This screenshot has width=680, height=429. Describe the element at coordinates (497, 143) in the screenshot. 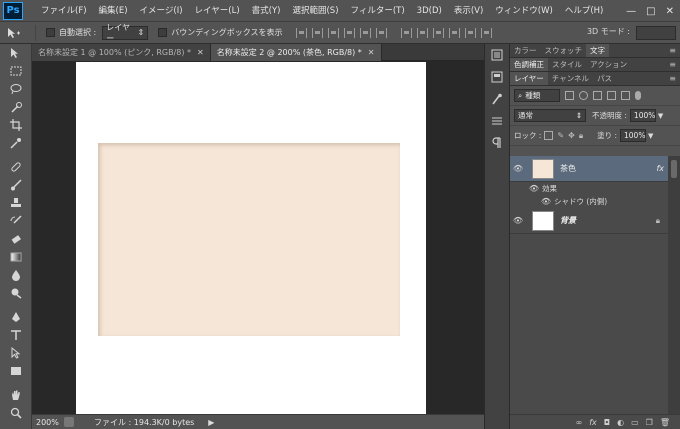

I see `paragraph-panel-icon` at that location.